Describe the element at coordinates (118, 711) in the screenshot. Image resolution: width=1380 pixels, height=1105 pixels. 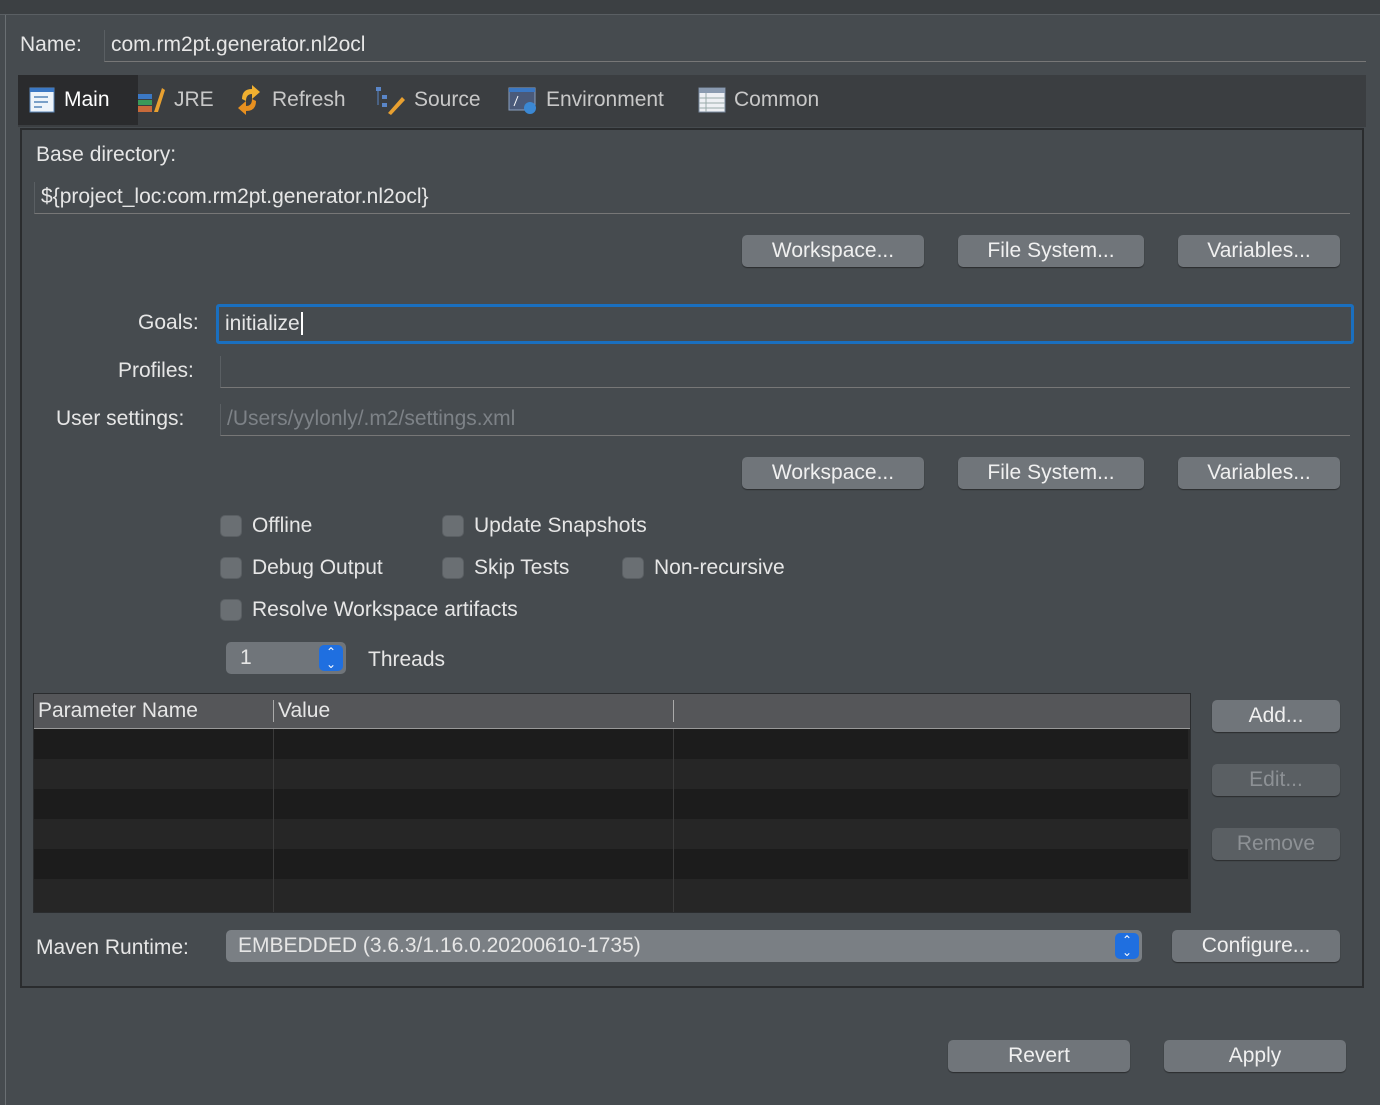
I see `column-header-parameter-name: Parameter Name` at that location.